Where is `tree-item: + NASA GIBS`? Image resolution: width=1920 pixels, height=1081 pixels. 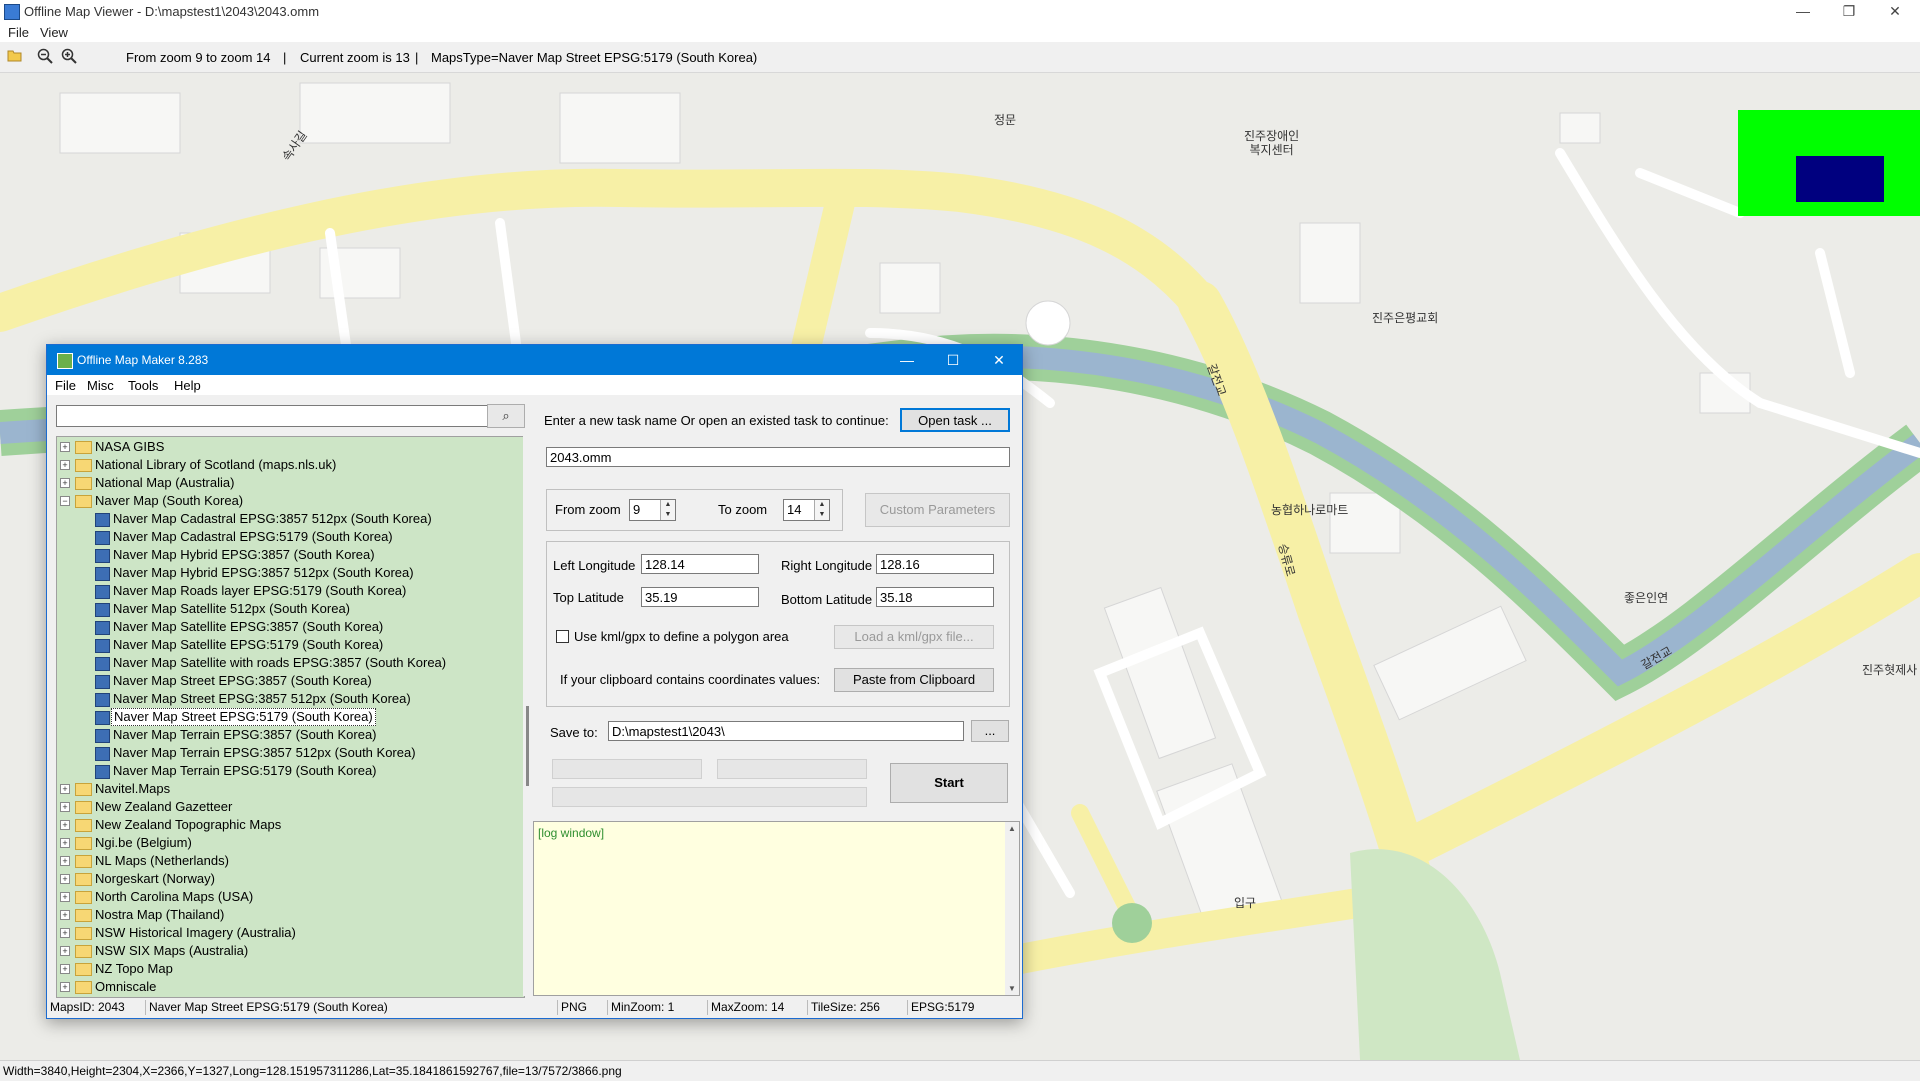
tree-item: + NASA GIBS is located at coordinates (287, 447).